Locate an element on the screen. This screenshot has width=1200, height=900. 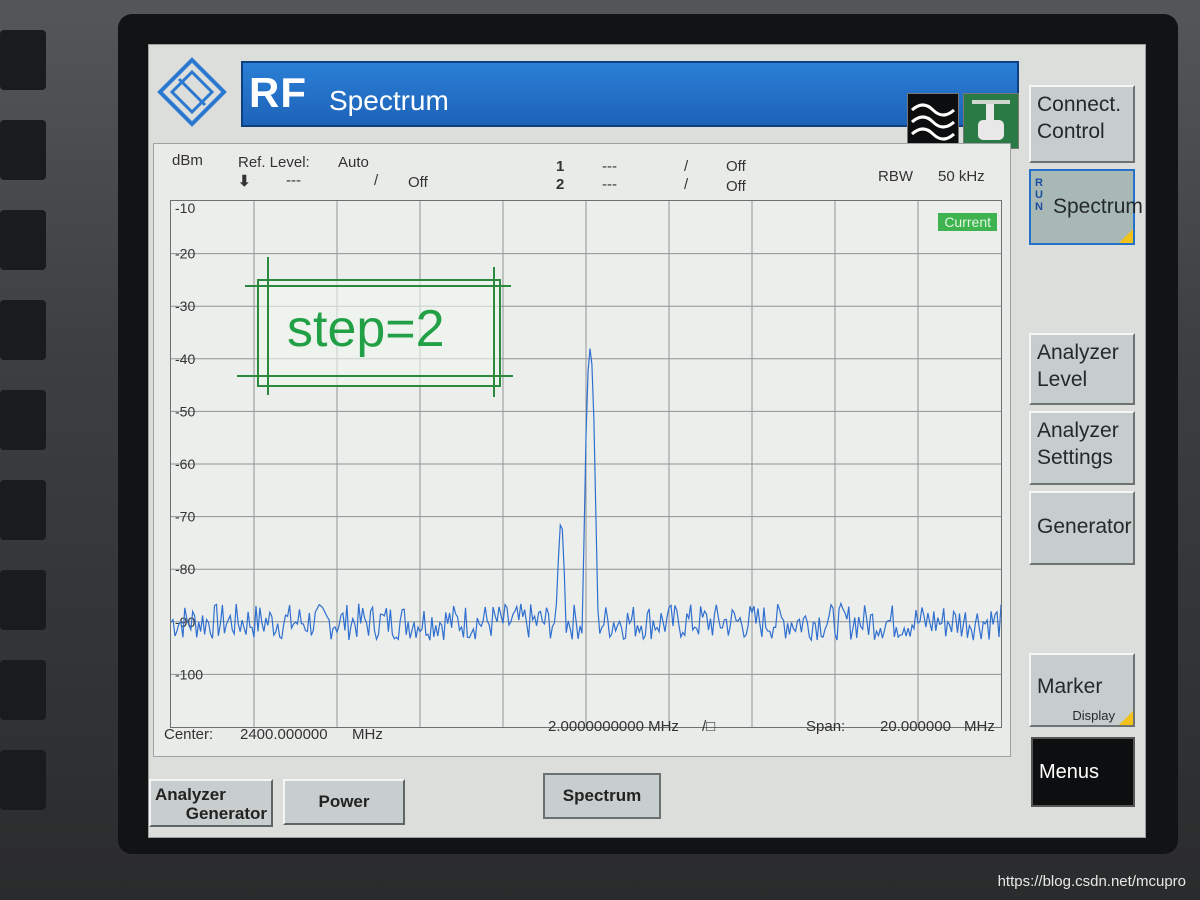
title-bar: RF Spectrum is located at coordinates (630, 94).